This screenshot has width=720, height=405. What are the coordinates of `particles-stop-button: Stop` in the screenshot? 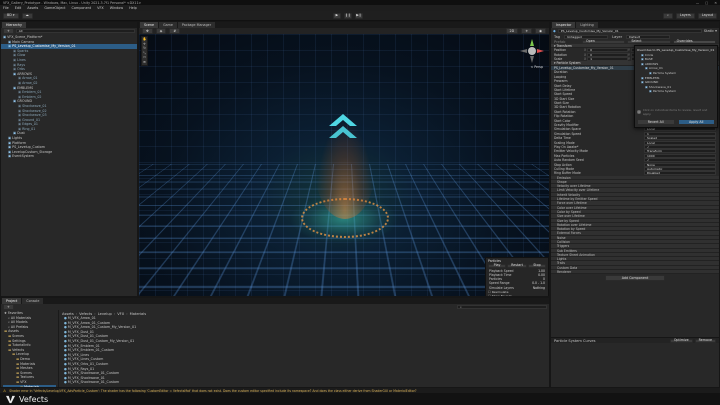 It's located at (537, 266).